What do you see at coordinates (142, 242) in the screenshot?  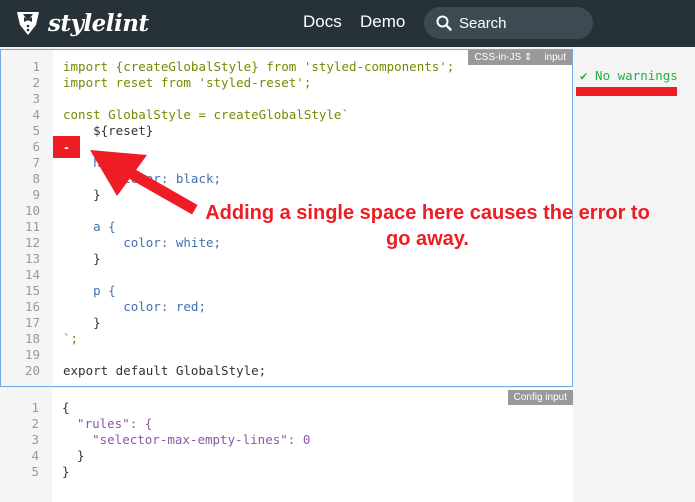 I see `code-line: color: white;` at bounding box center [142, 242].